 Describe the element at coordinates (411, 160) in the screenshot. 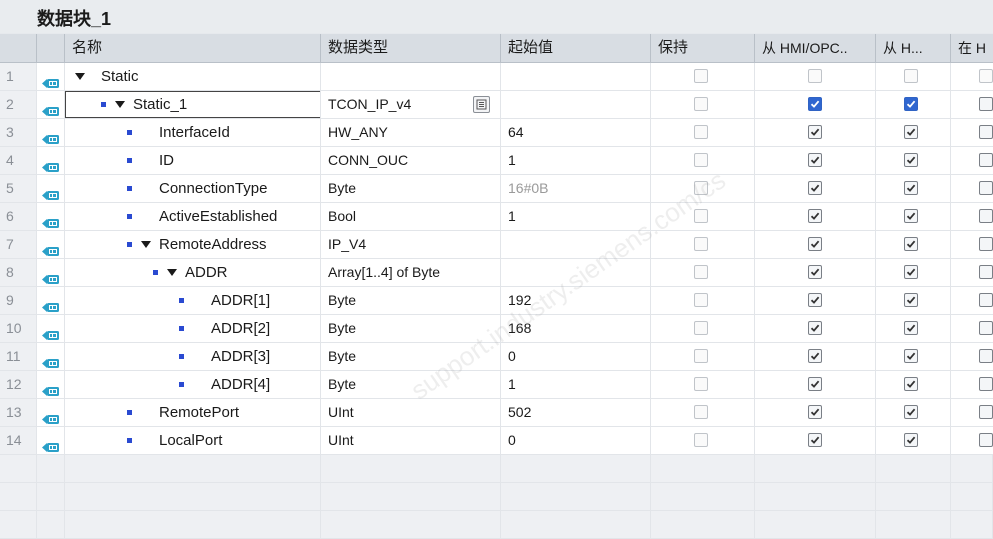

I see `data-type-cell: CONN_OUC` at that location.